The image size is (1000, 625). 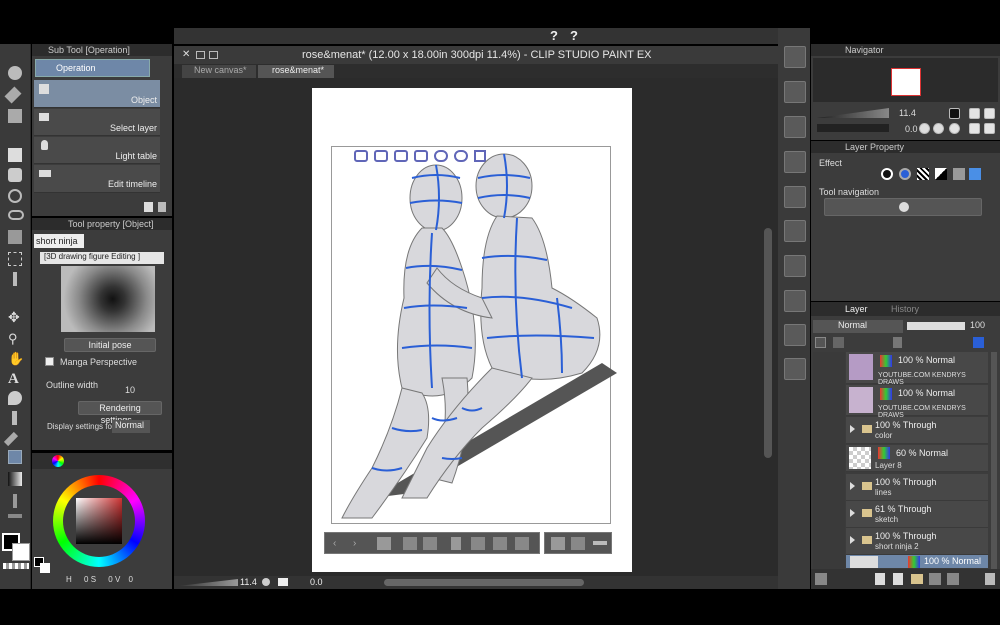 I want to click on apply-mask-icon, so click(x=953, y=579).